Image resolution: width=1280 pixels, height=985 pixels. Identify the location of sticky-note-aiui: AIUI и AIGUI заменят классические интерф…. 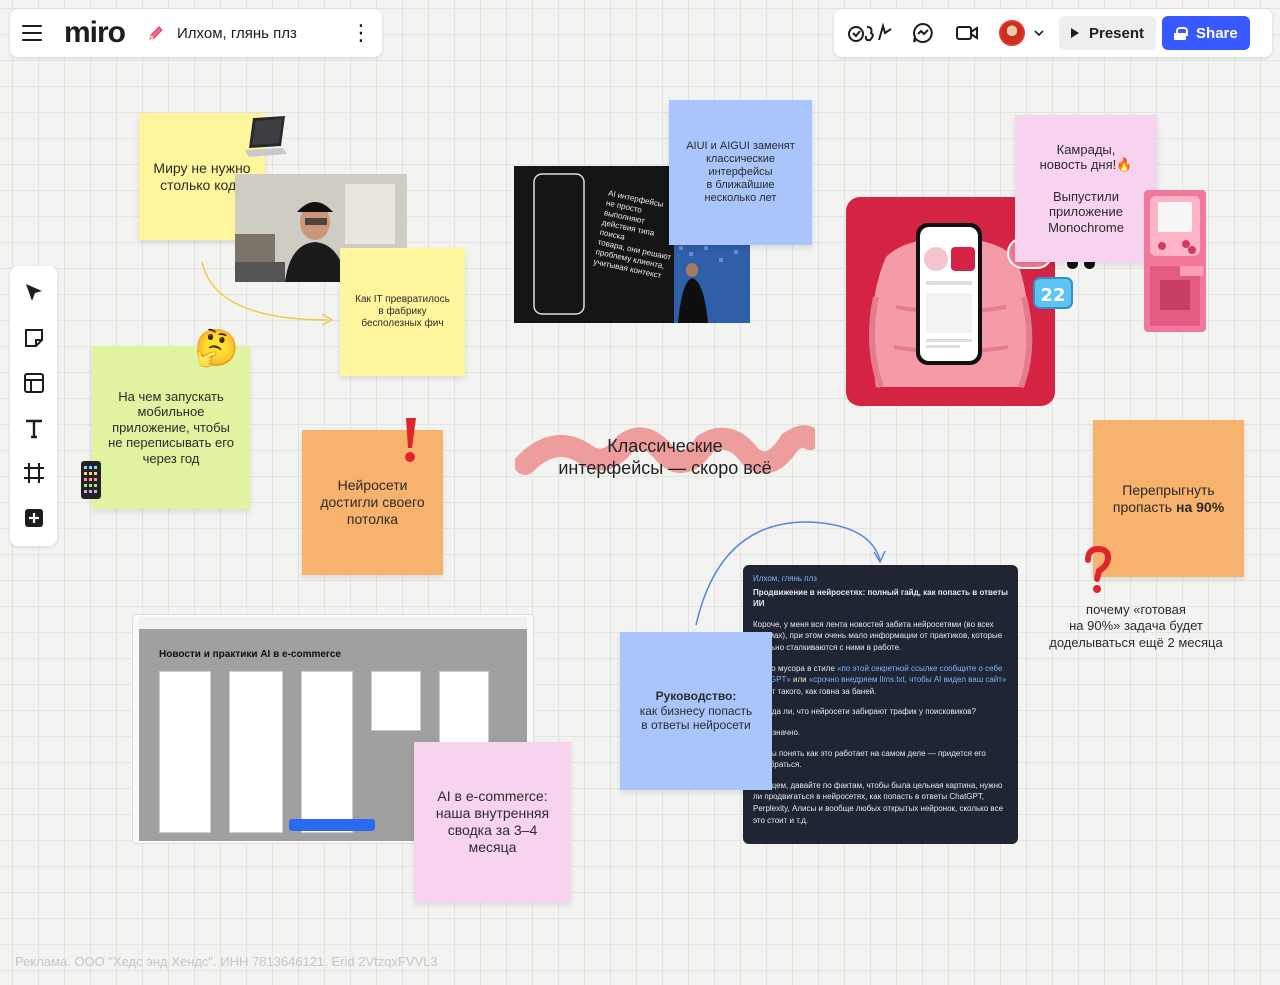
(740, 172).